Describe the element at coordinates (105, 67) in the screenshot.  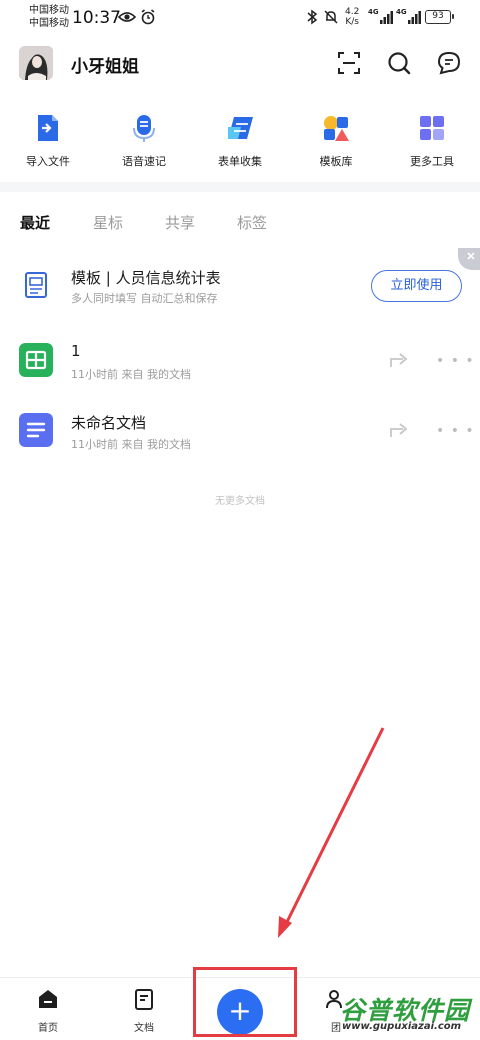
I see `username: 小牙姐姐` at that location.